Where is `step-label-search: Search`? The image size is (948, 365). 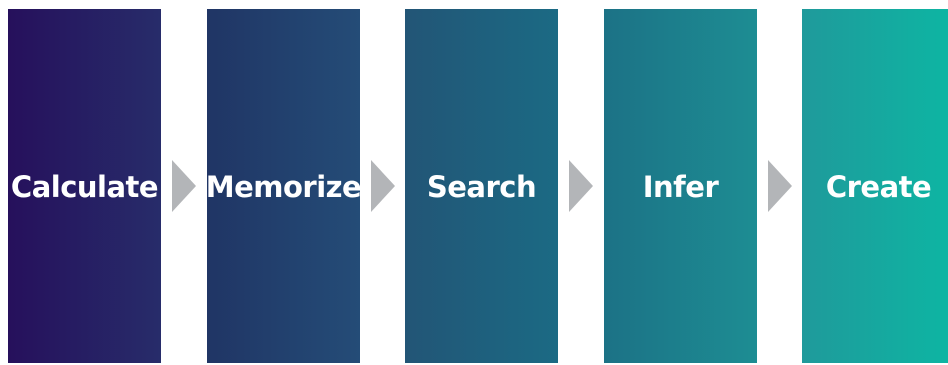 step-label-search: Search is located at coordinates (481, 187).